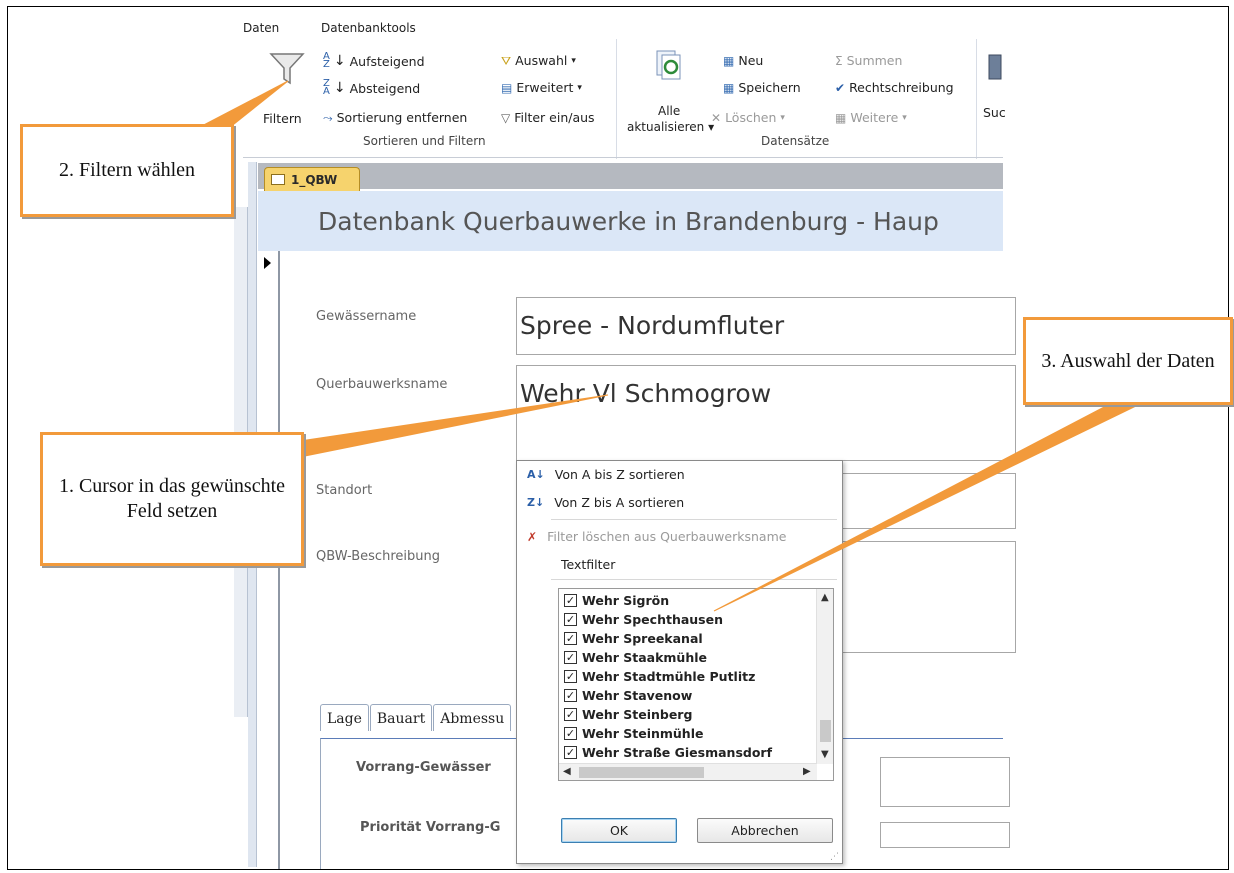 Image resolution: width=1234 pixels, height=873 pixels. What do you see at coordinates (127, 170) in the screenshot?
I see `callout-step-2: 2. Filtern wählen` at bounding box center [127, 170].